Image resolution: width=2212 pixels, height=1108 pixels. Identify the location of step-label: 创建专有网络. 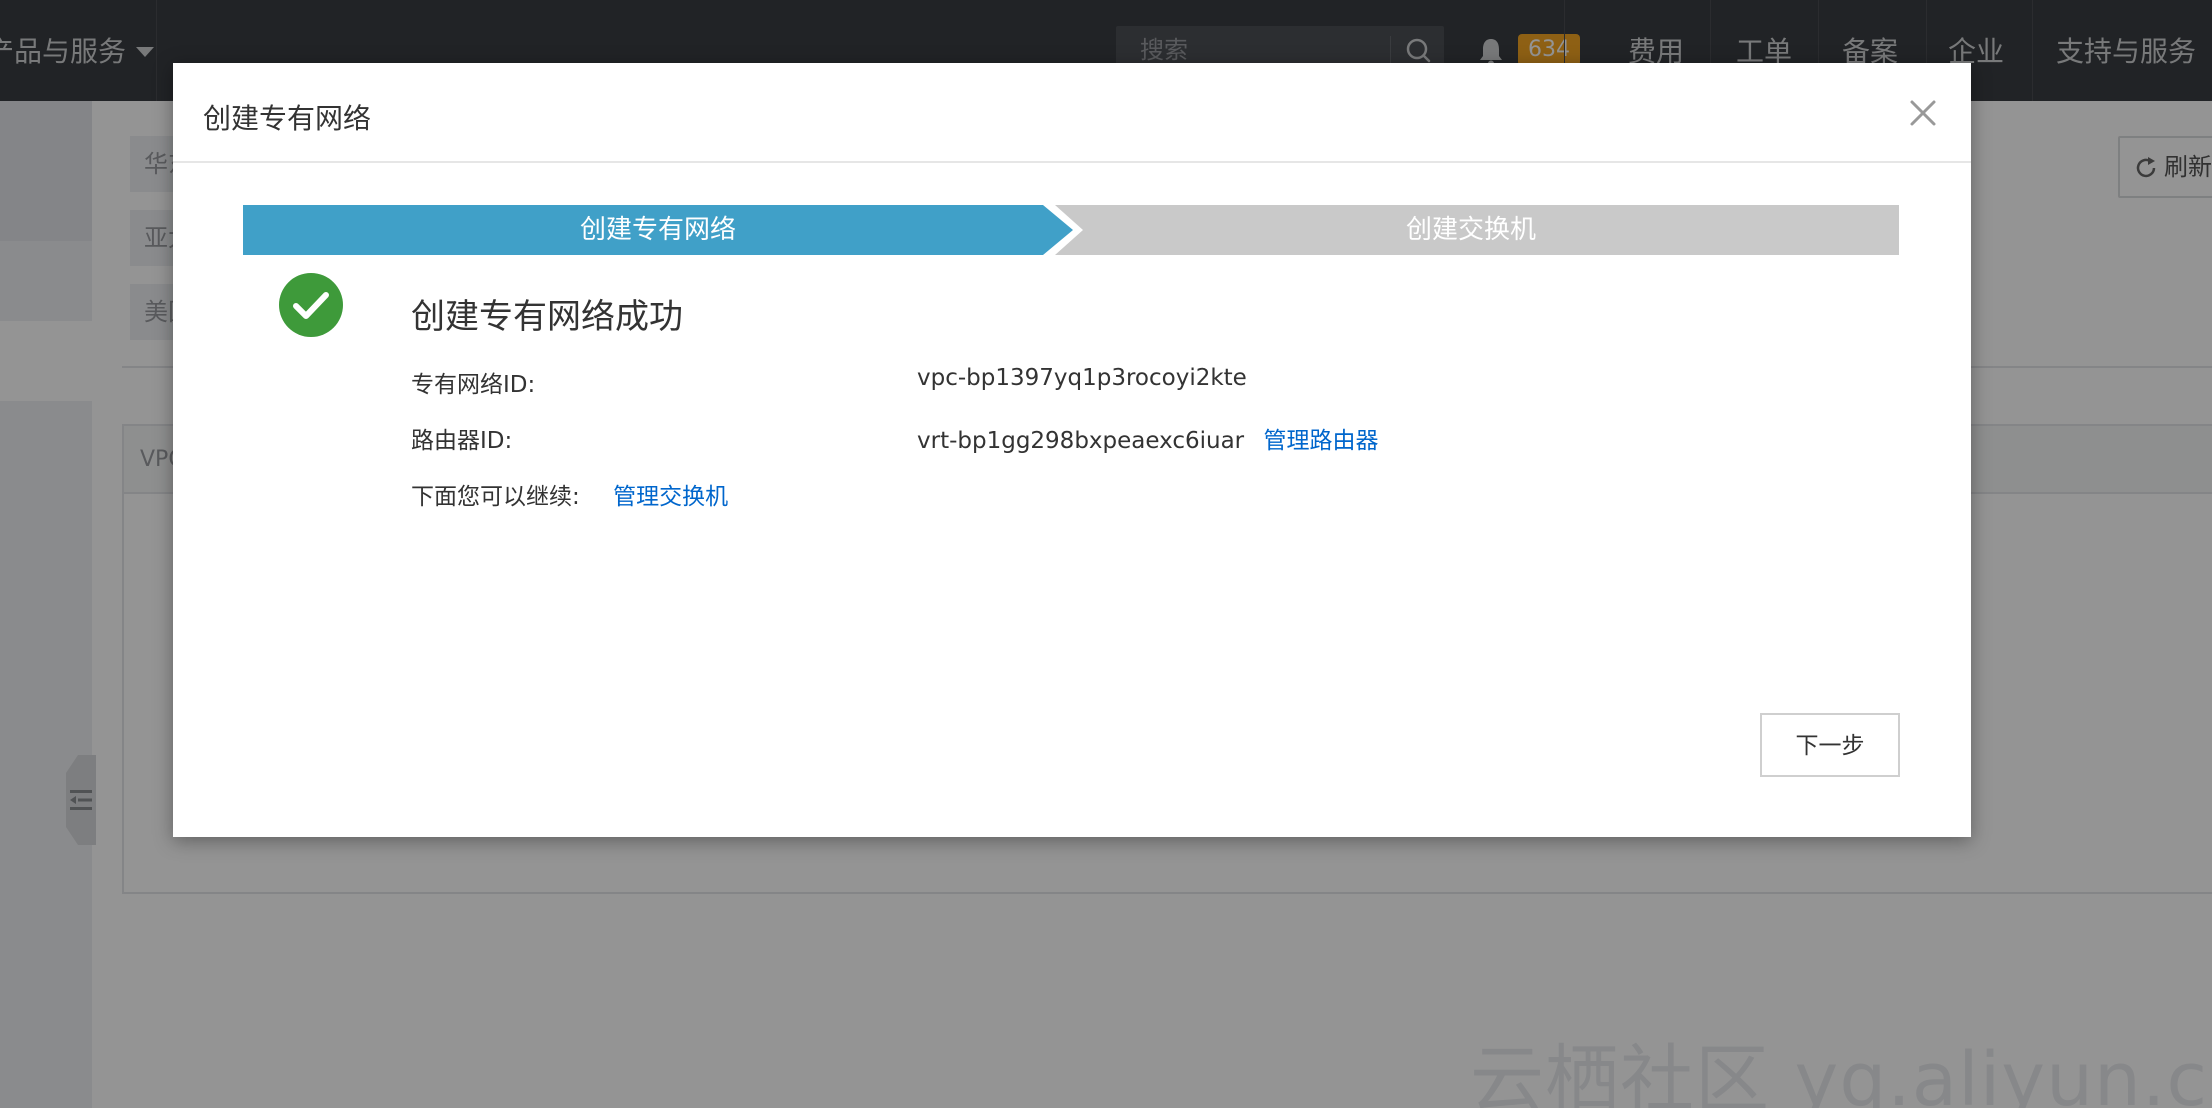
(657, 230).